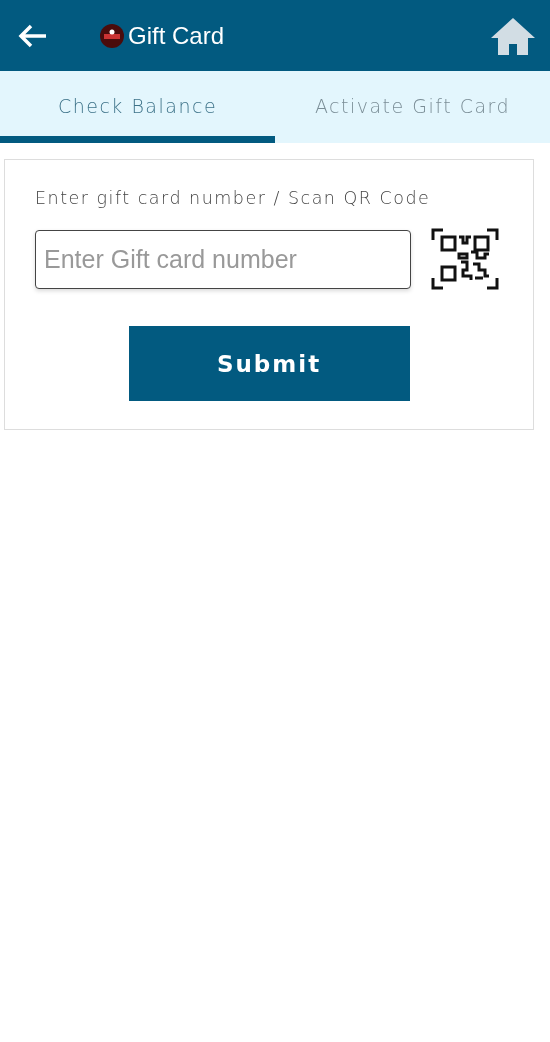 The width and height of the screenshot is (550, 1042). What do you see at coordinates (269, 363) in the screenshot?
I see `submit-button: Submit` at bounding box center [269, 363].